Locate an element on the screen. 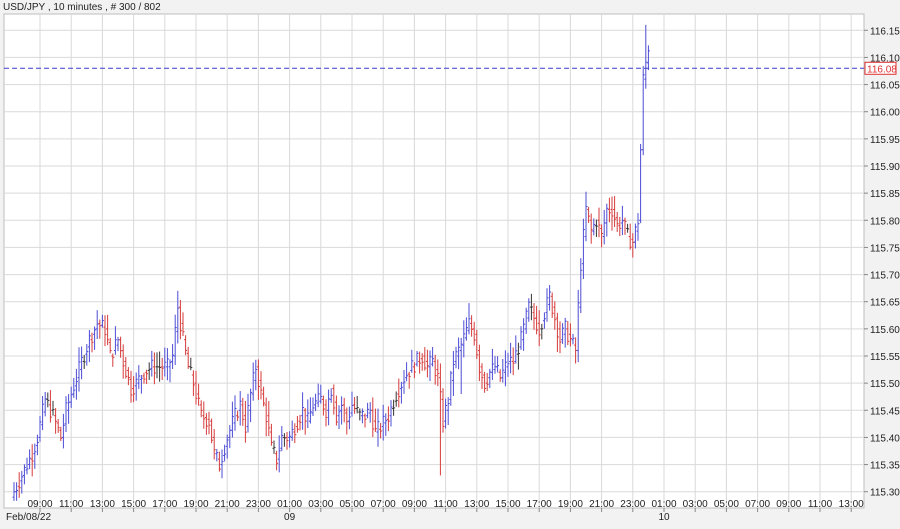  y-tick-label: 115.80 is located at coordinates (885, 221).